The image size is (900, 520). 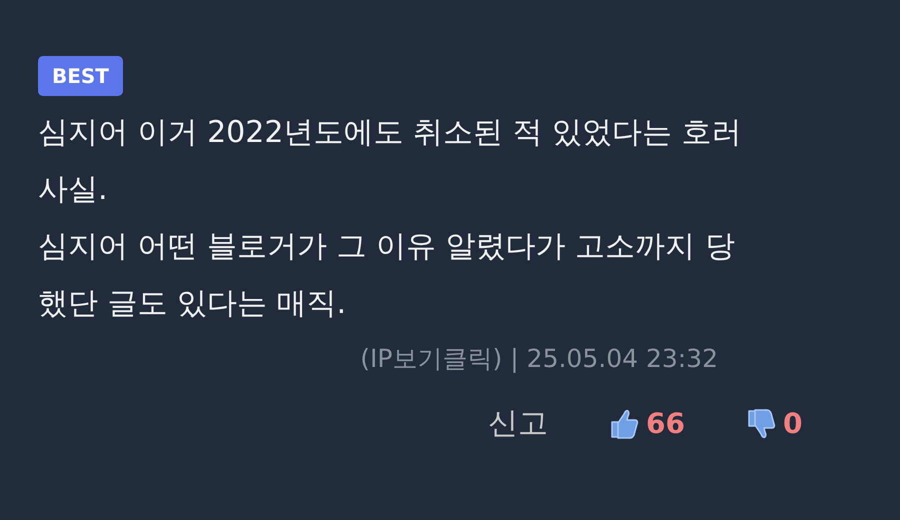 What do you see at coordinates (390, 133) in the screenshot?
I see `comment-text: 심지어 이거 2022년도에도 취소된 적 있었다는 호러` at bounding box center [390, 133].